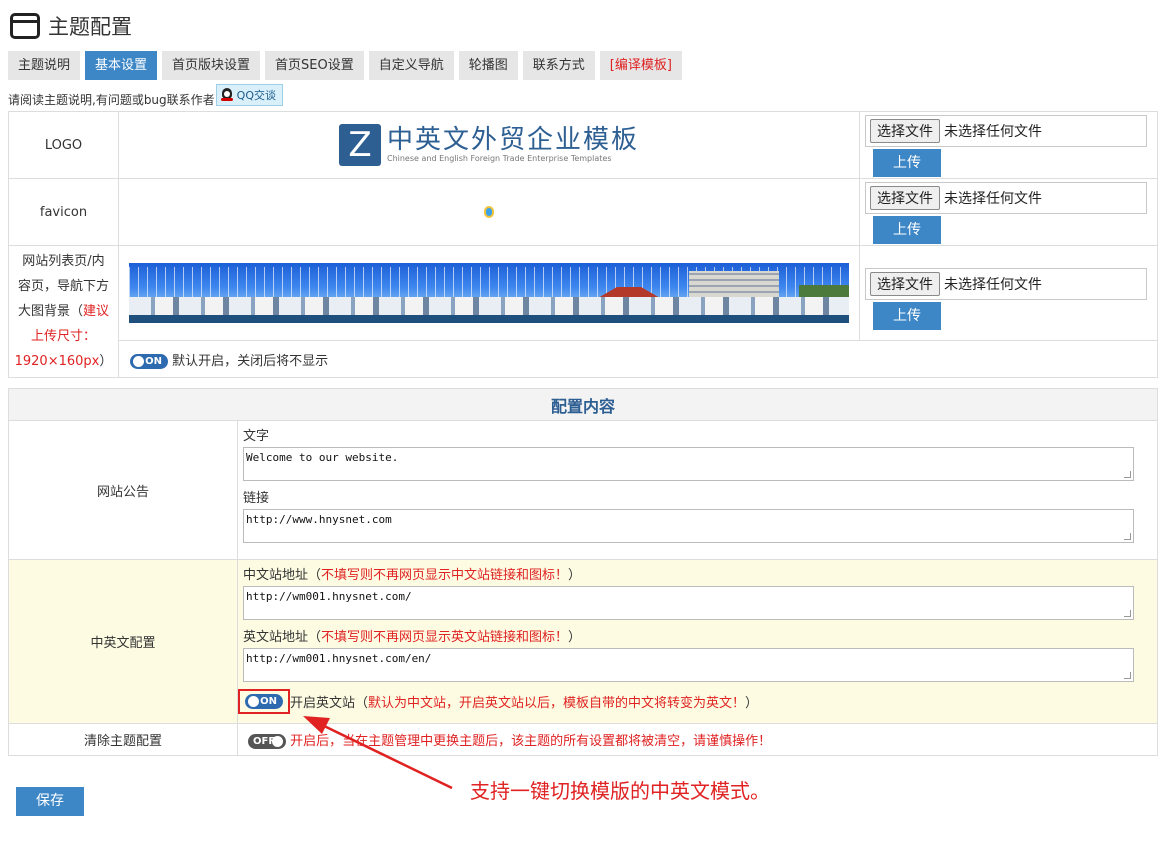 The image size is (1165, 854). I want to click on announcement-link-input: http://www.hnysnet.com, so click(689, 526).